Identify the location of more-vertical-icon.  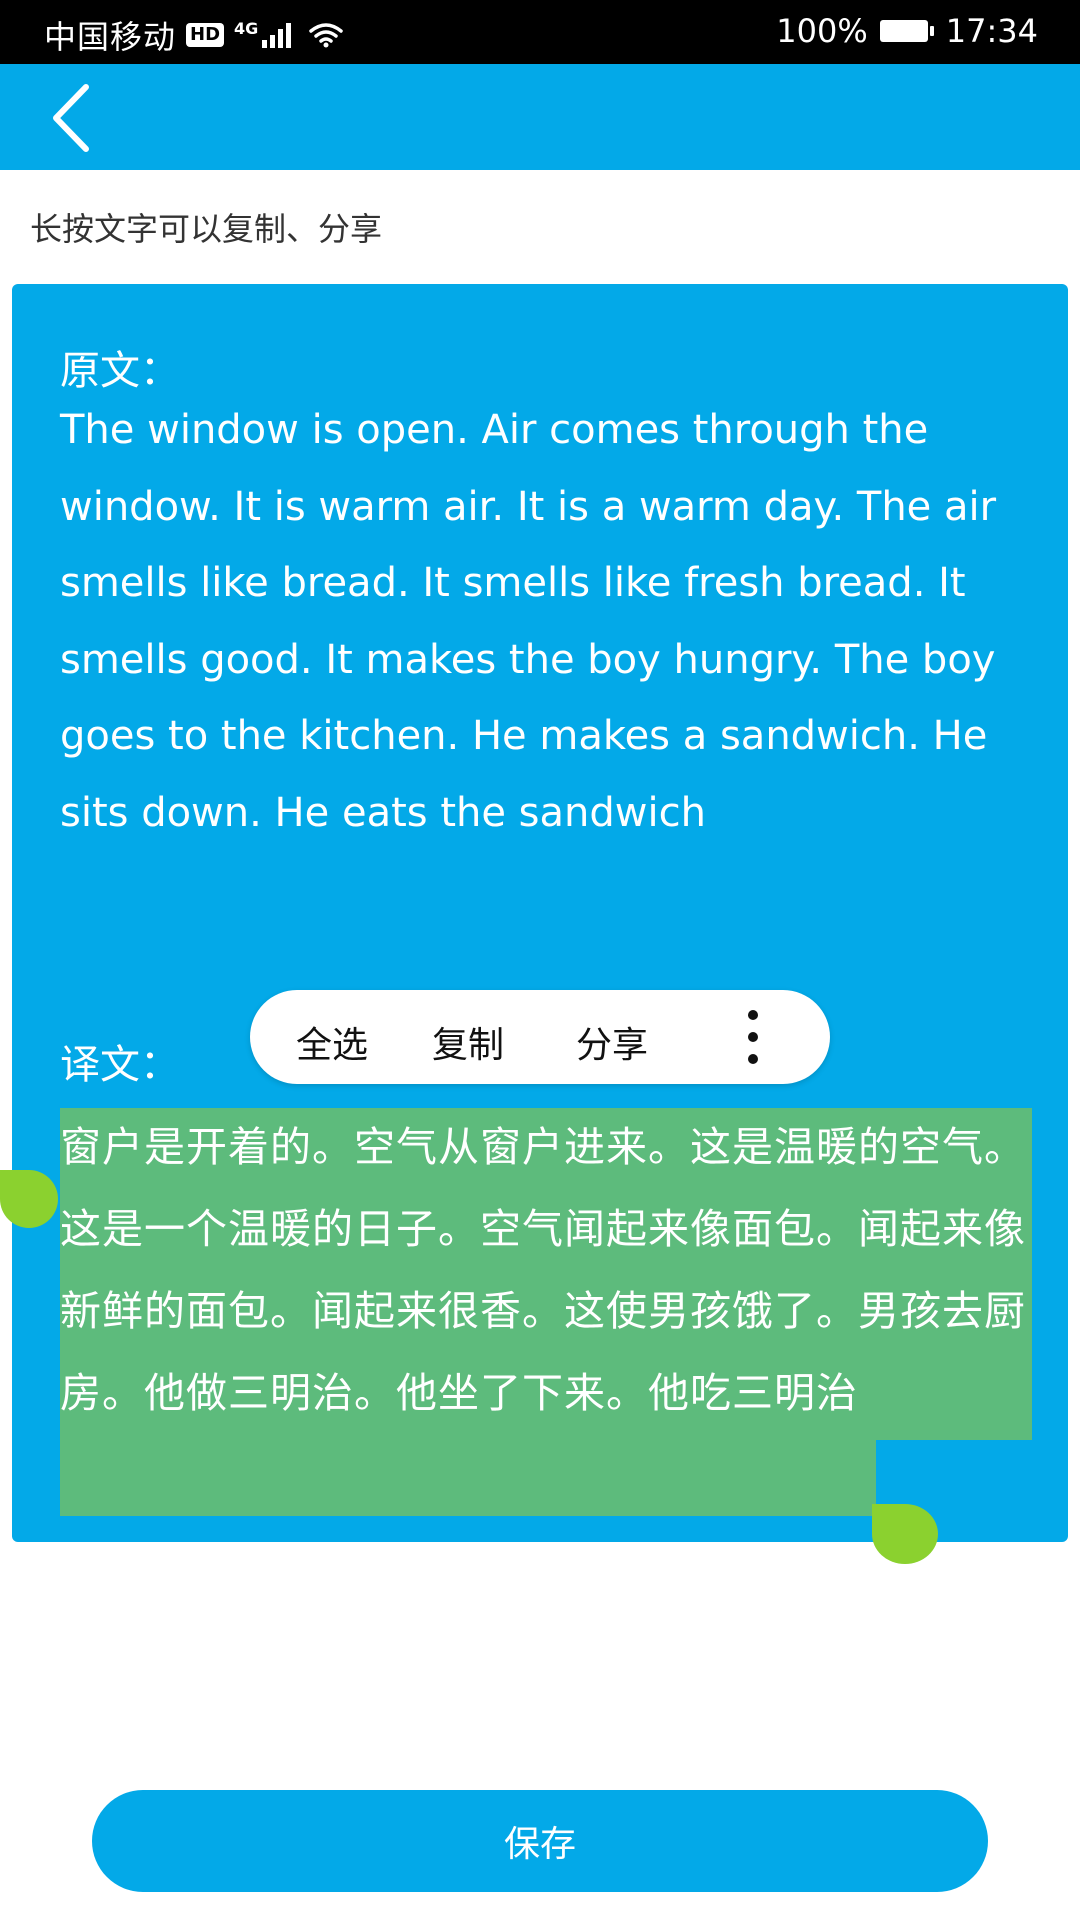
(753, 1037).